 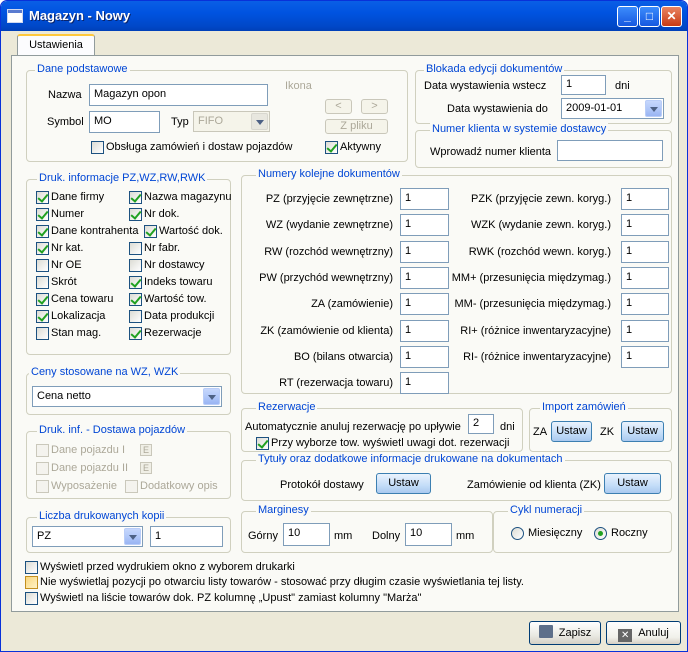 I want to click on icon-next-button: >, so click(x=374, y=106).